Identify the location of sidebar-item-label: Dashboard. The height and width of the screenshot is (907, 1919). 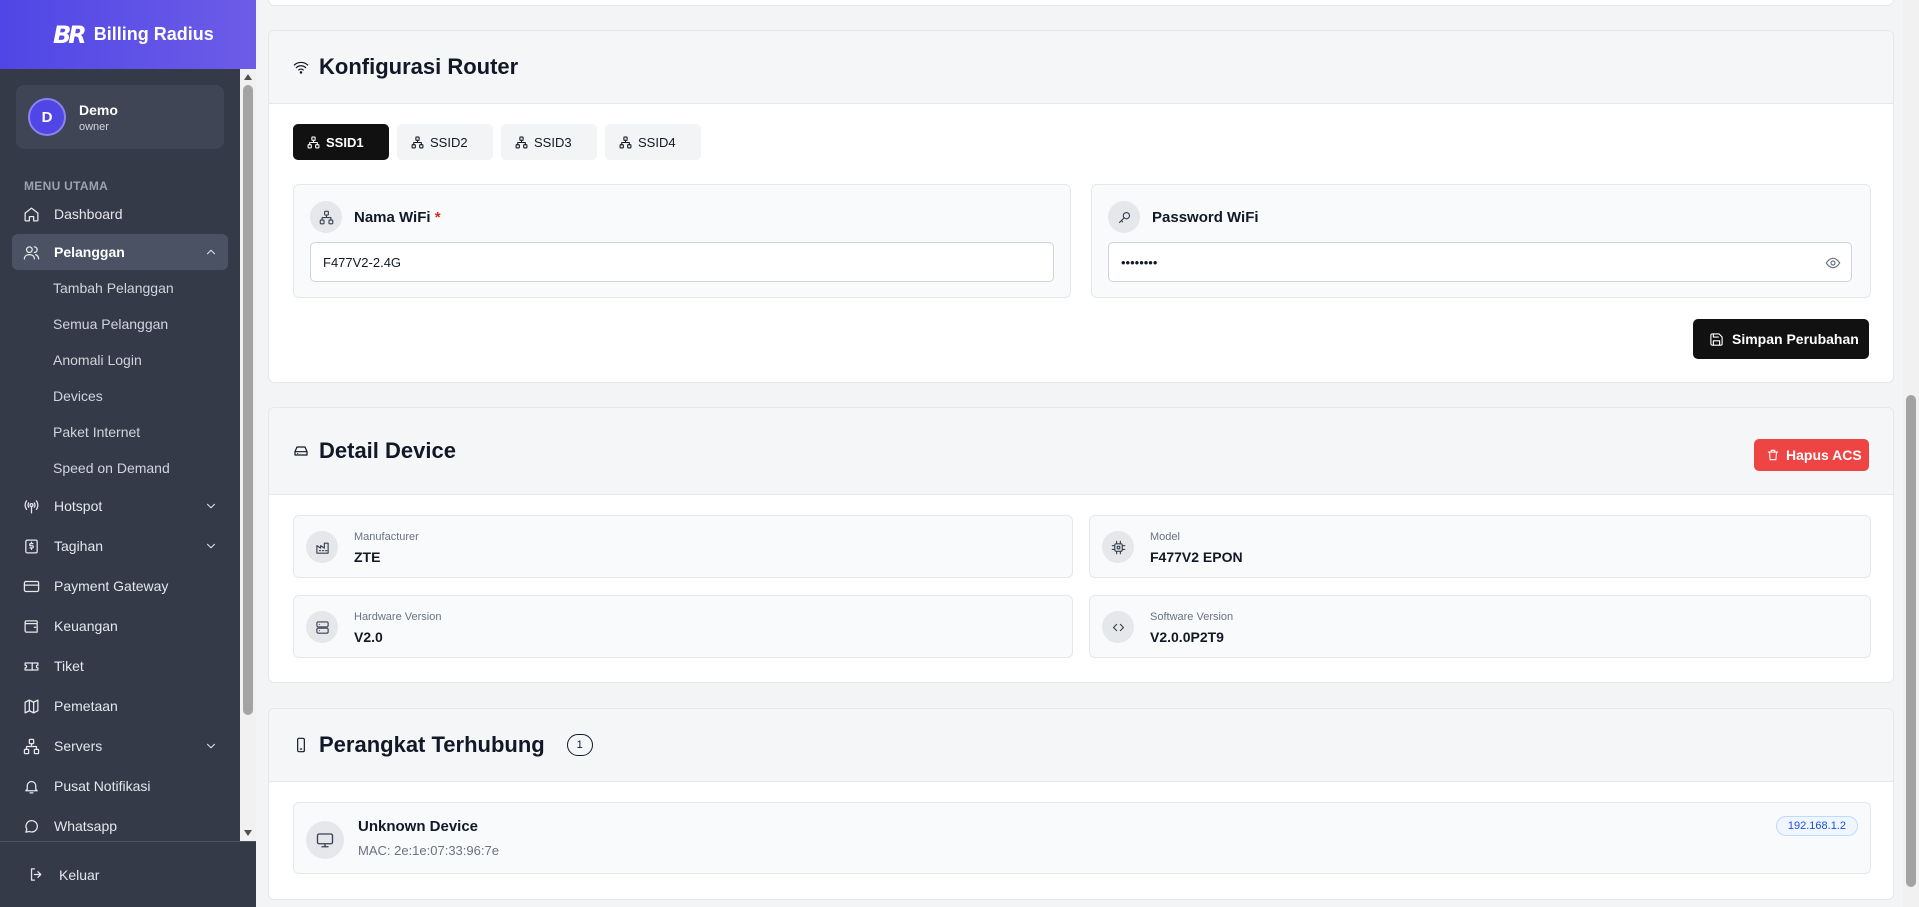
(88, 214).